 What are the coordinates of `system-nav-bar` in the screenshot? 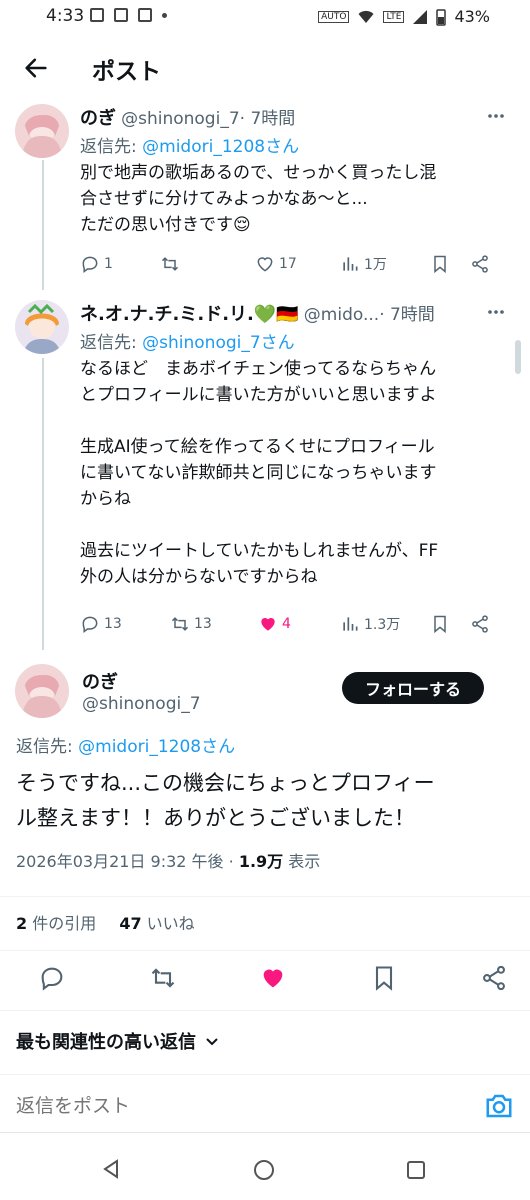 It's located at (265, 1170).